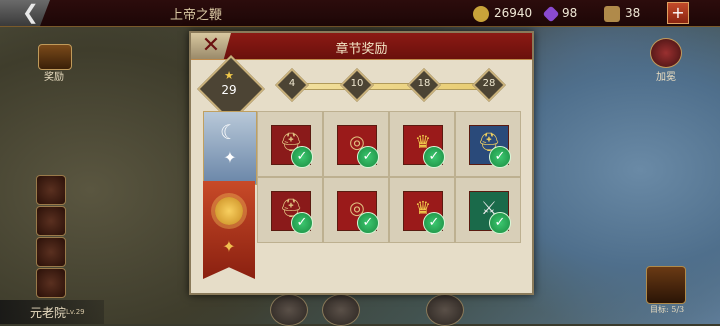 The width and height of the screenshot is (720, 326). I want to click on eagle-icon: ✦, so click(230, 157).